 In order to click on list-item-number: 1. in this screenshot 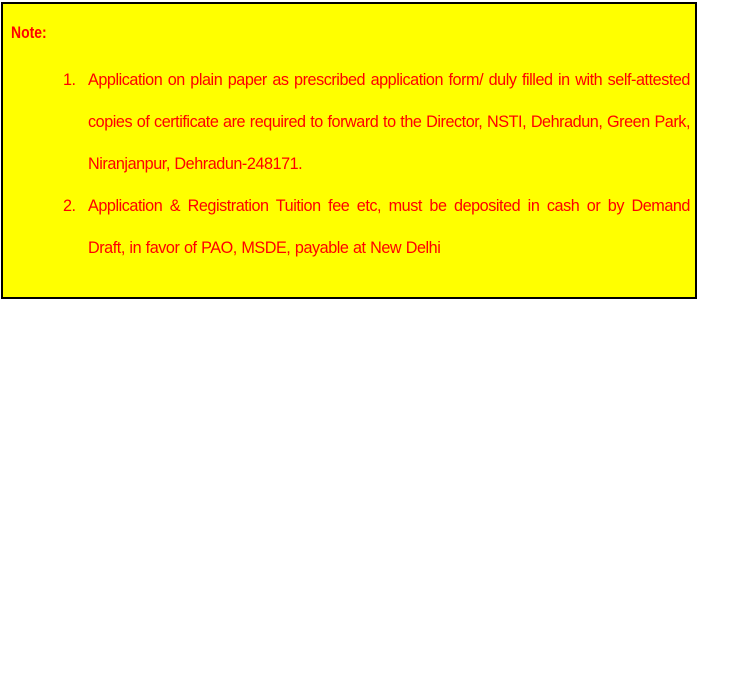, I will do `click(69, 80)`.